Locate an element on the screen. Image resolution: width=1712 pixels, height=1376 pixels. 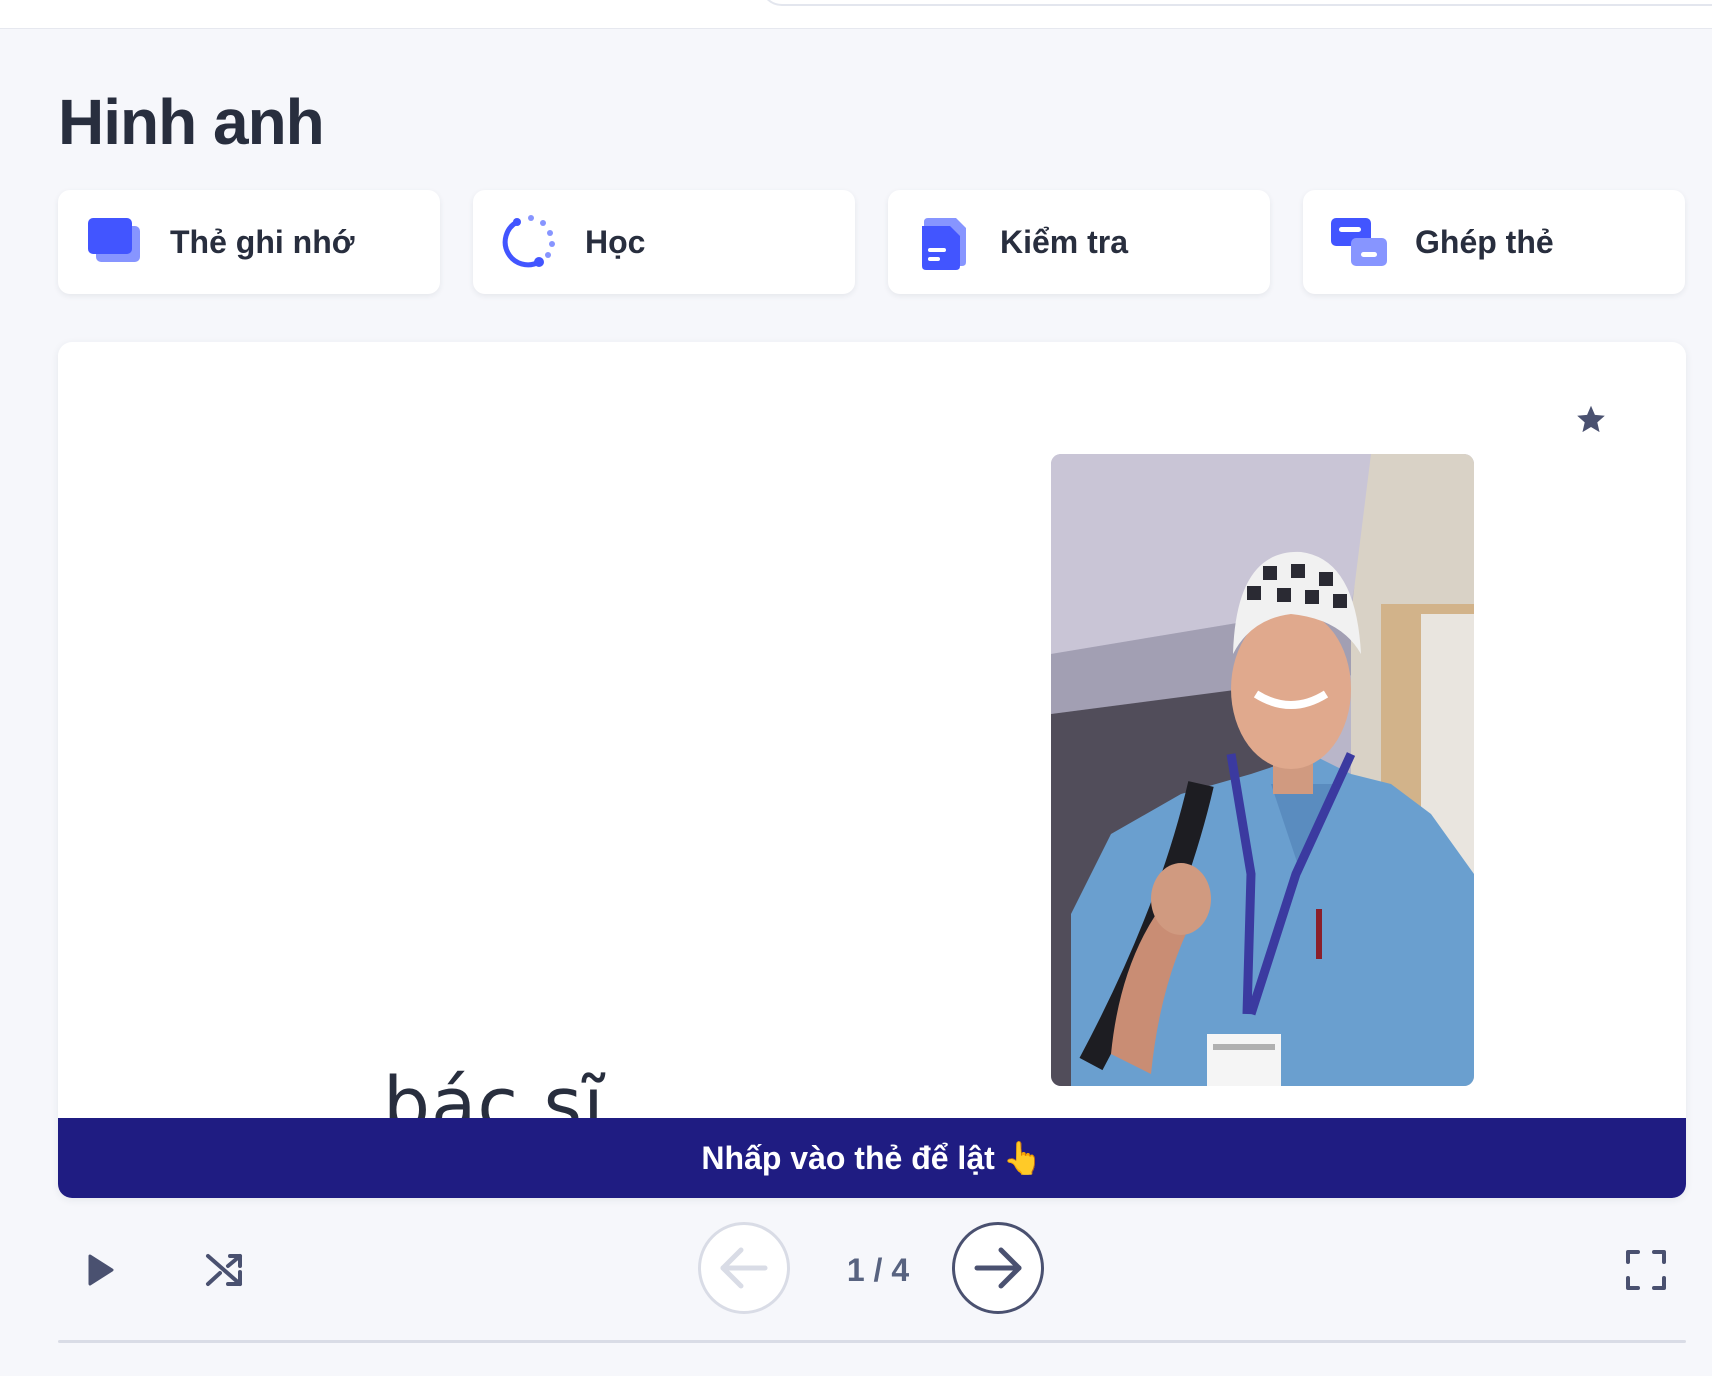
next-card-button is located at coordinates (998, 1268).